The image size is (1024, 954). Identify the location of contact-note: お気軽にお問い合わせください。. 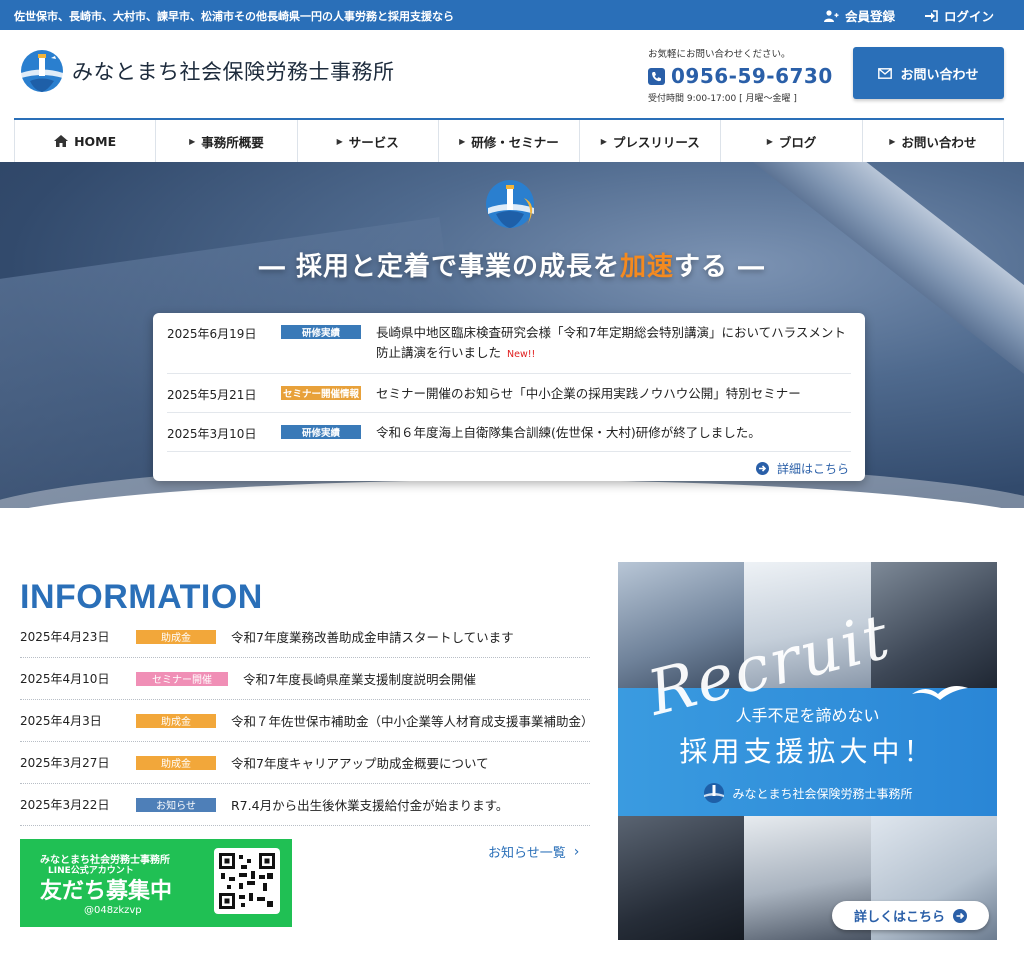
(719, 54).